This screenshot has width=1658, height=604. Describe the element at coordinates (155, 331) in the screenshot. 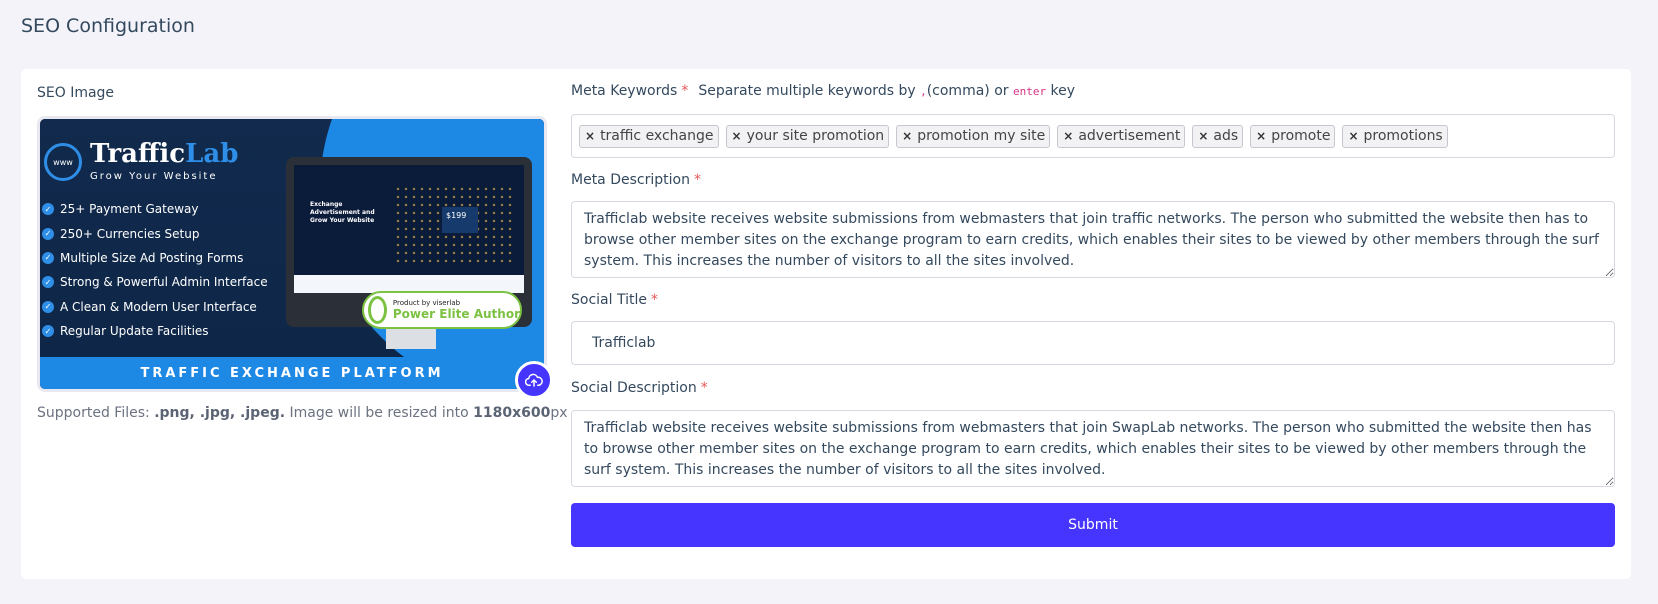

I see `banner-feature: ✓ Regular Update Facilities` at that location.